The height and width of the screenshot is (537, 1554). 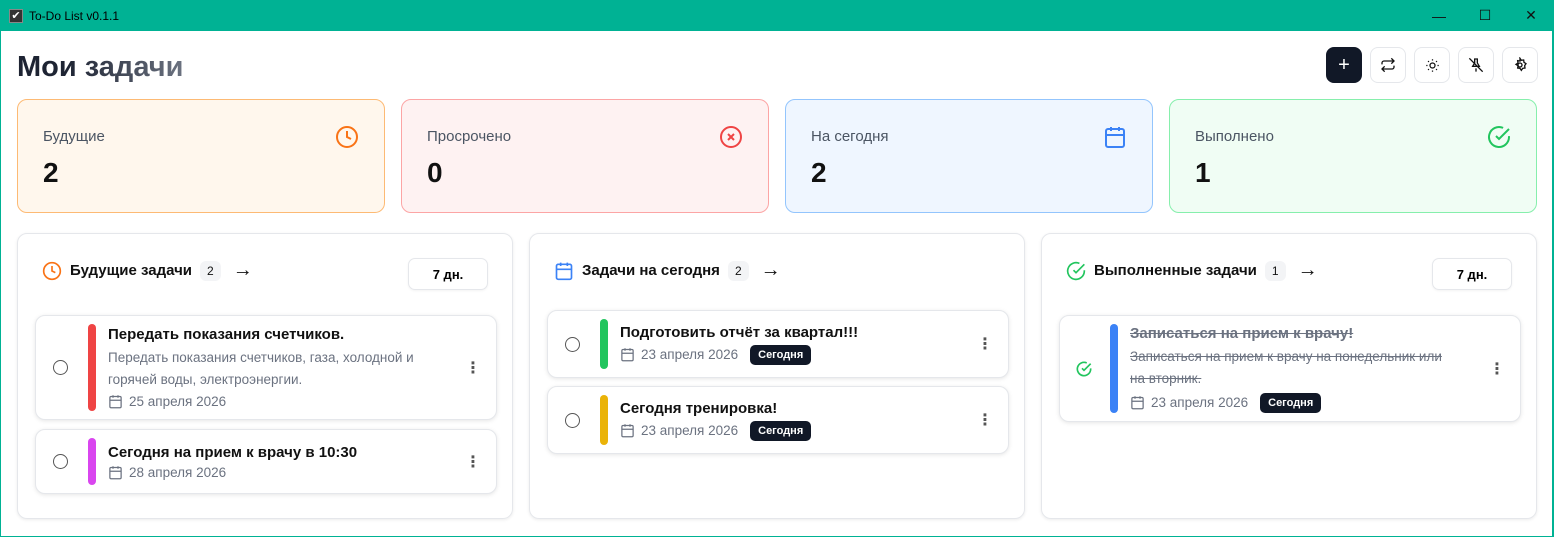 What do you see at coordinates (16, 15) in the screenshot?
I see `app-checkbox-icon: ✔` at bounding box center [16, 15].